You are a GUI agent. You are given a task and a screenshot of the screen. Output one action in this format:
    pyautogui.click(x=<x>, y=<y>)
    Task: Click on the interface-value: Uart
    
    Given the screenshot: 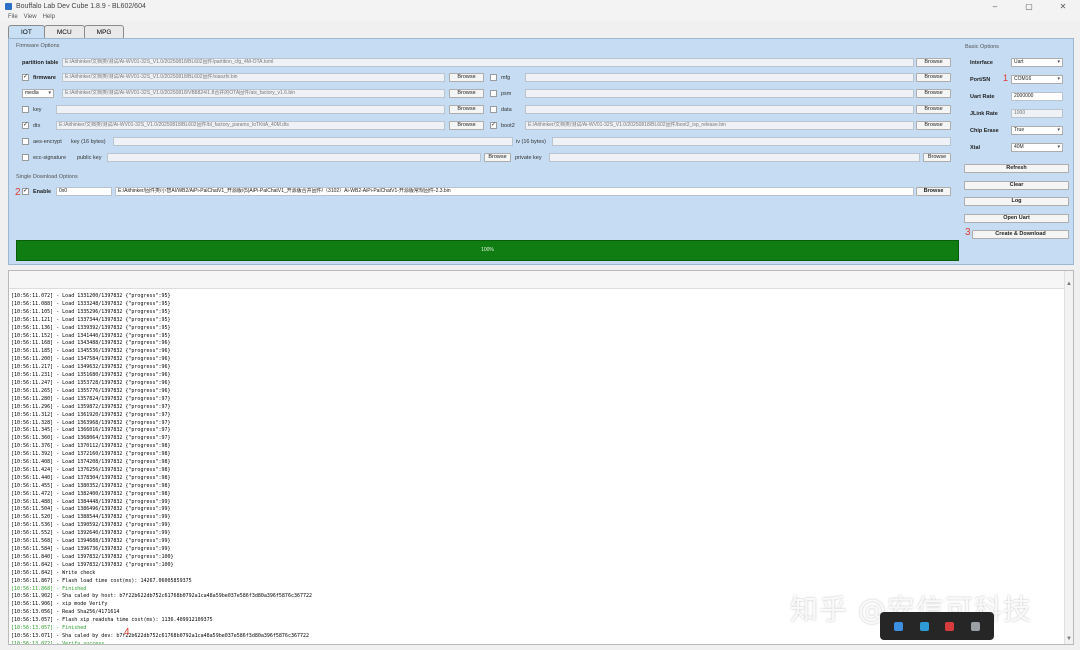 What is the action you would take?
    pyautogui.click(x=1019, y=62)
    